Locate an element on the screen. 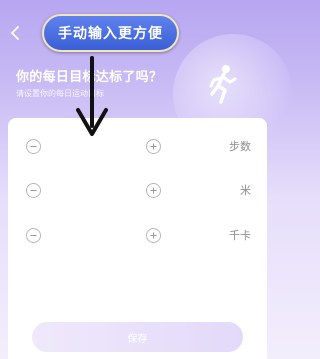 The image size is (320, 359). decrease-distance-button is located at coordinates (33, 190).